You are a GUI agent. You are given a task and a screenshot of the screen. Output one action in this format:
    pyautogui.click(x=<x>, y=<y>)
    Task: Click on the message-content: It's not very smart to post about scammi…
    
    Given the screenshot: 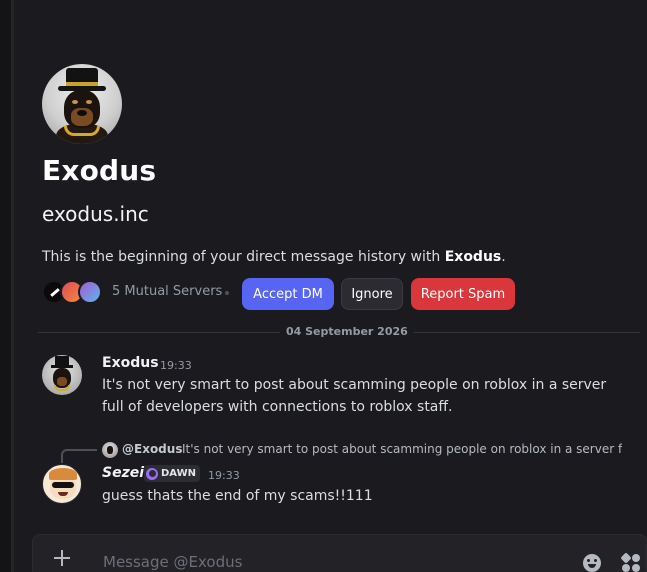 What is the action you would take?
    pyautogui.click(x=354, y=396)
    